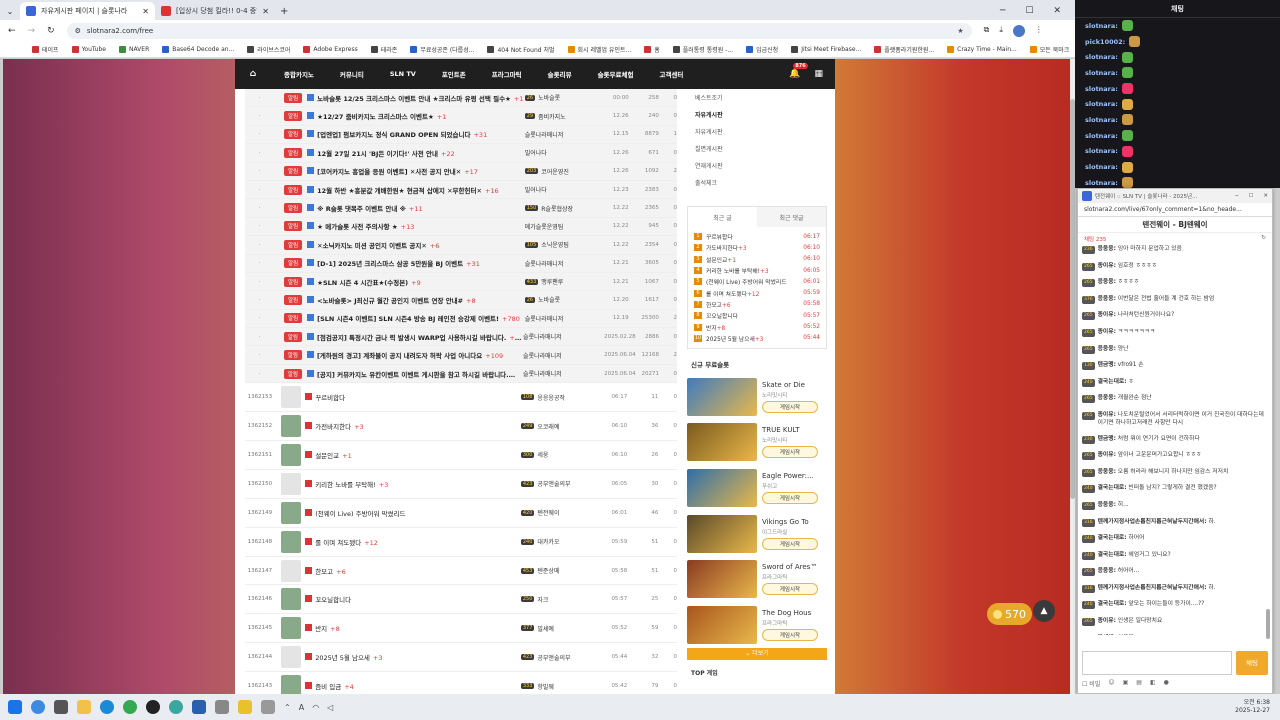 This screenshot has height=720, width=1280. I want to click on post-subject: ※ R슬롯 댓목주 이벤트 안내 ※ +11, so click(416, 208).